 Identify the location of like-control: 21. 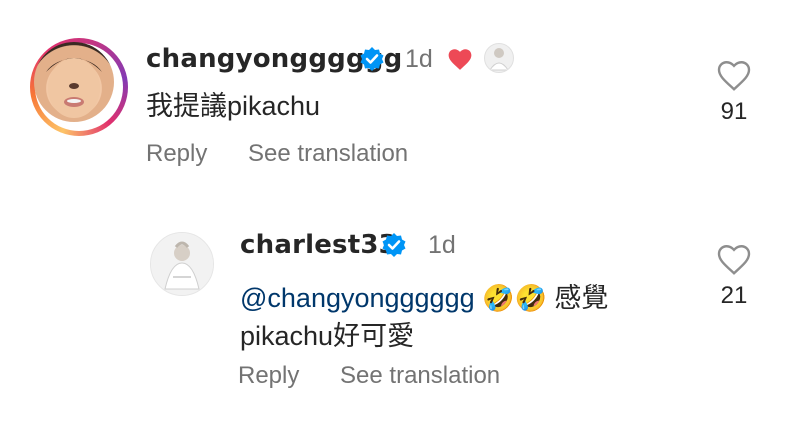
(734, 276).